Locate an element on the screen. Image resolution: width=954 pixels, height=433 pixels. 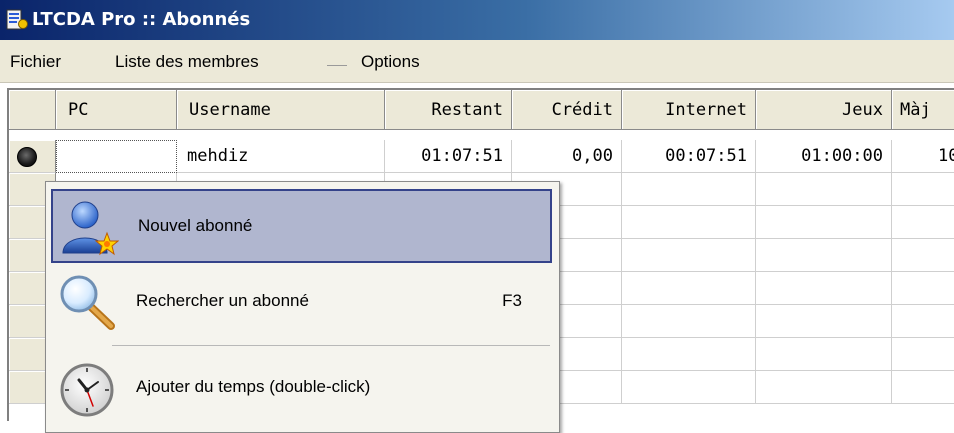
title-bar: LTCDA Pro :: Abonnés is located at coordinates (477, 20).